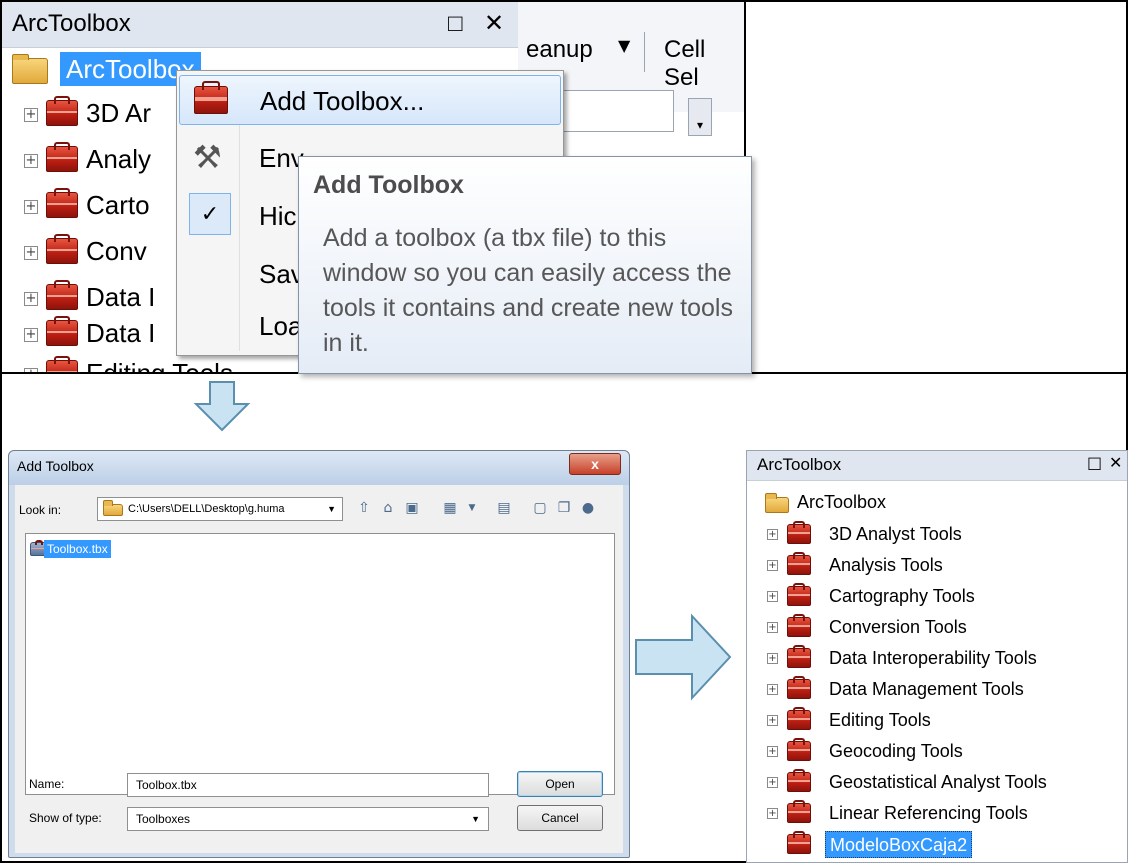 The height and width of the screenshot is (863, 1128). Describe the element at coordinates (560, 784) in the screenshot. I see `open-button: Open` at that location.